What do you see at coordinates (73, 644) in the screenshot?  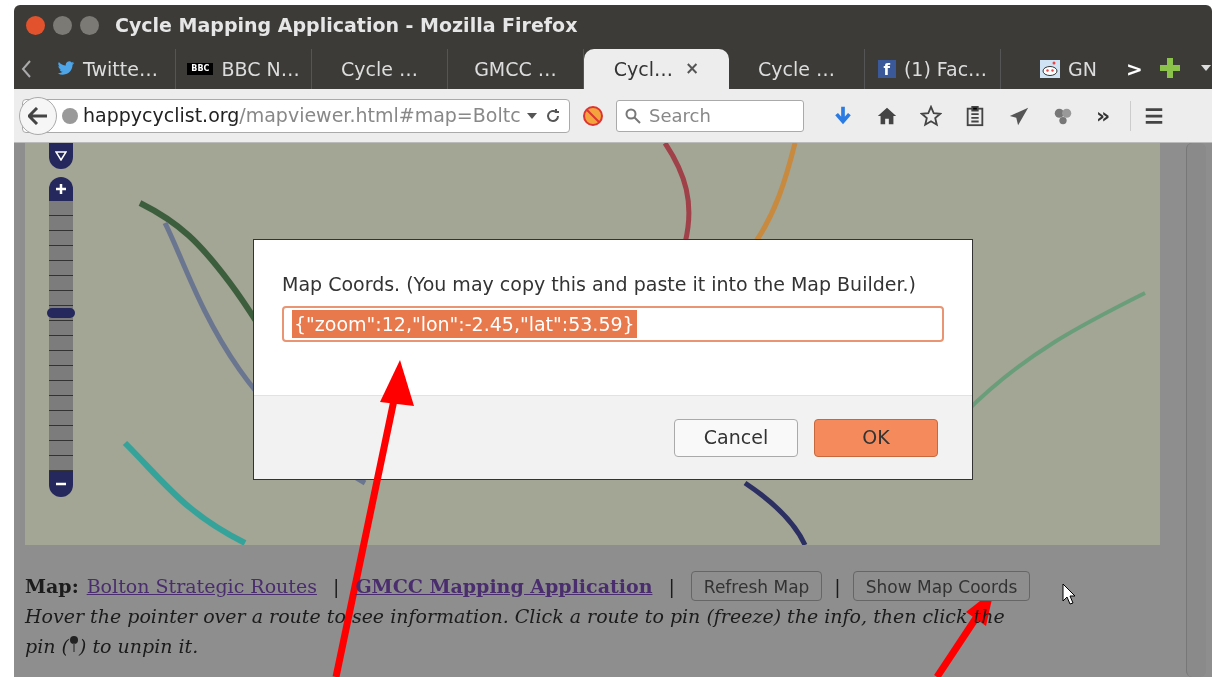 I see `pin-icon` at bounding box center [73, 644].